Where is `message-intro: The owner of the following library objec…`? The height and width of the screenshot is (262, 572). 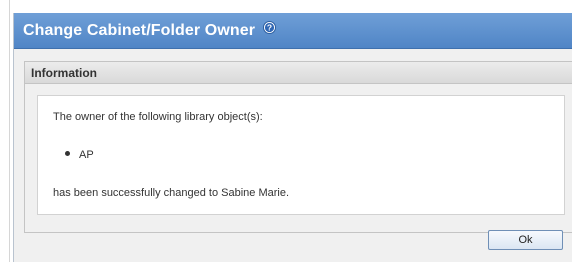 message-intro: The owner of the following library objec… is located at coordinates (158, 117).